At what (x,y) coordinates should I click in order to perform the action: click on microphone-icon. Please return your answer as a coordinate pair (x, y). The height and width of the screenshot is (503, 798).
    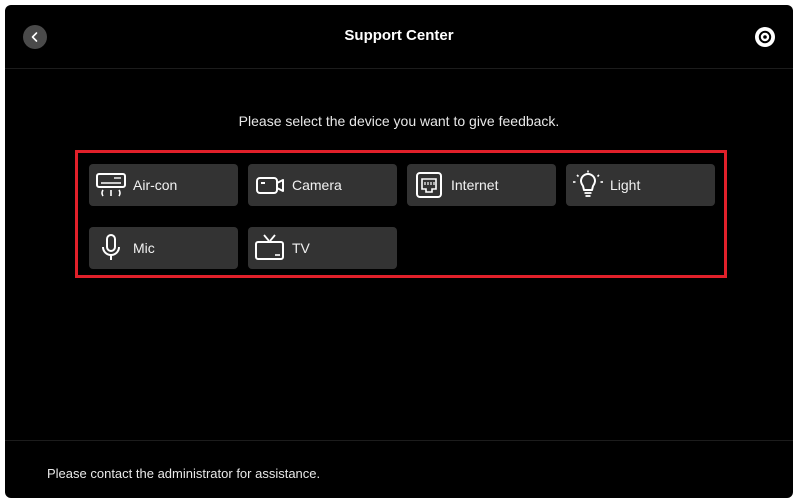
    Looking at the image, I should click on (111, 248).